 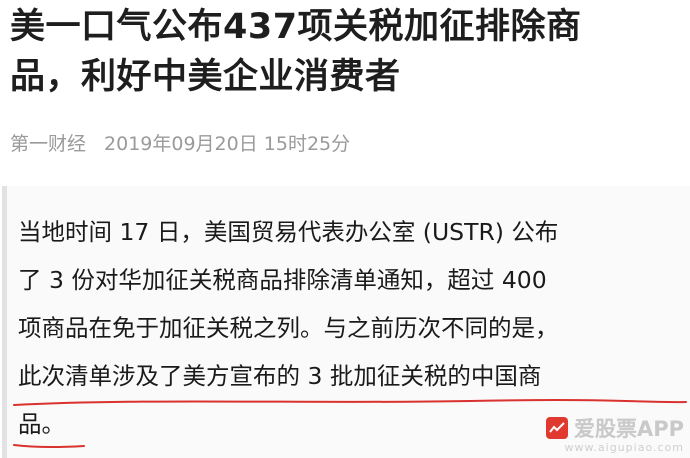 I want to click on quote-line-4: 此次清单涉及了美方宣布的 3 批加征关税的中国商, so click(x=280, y=376).